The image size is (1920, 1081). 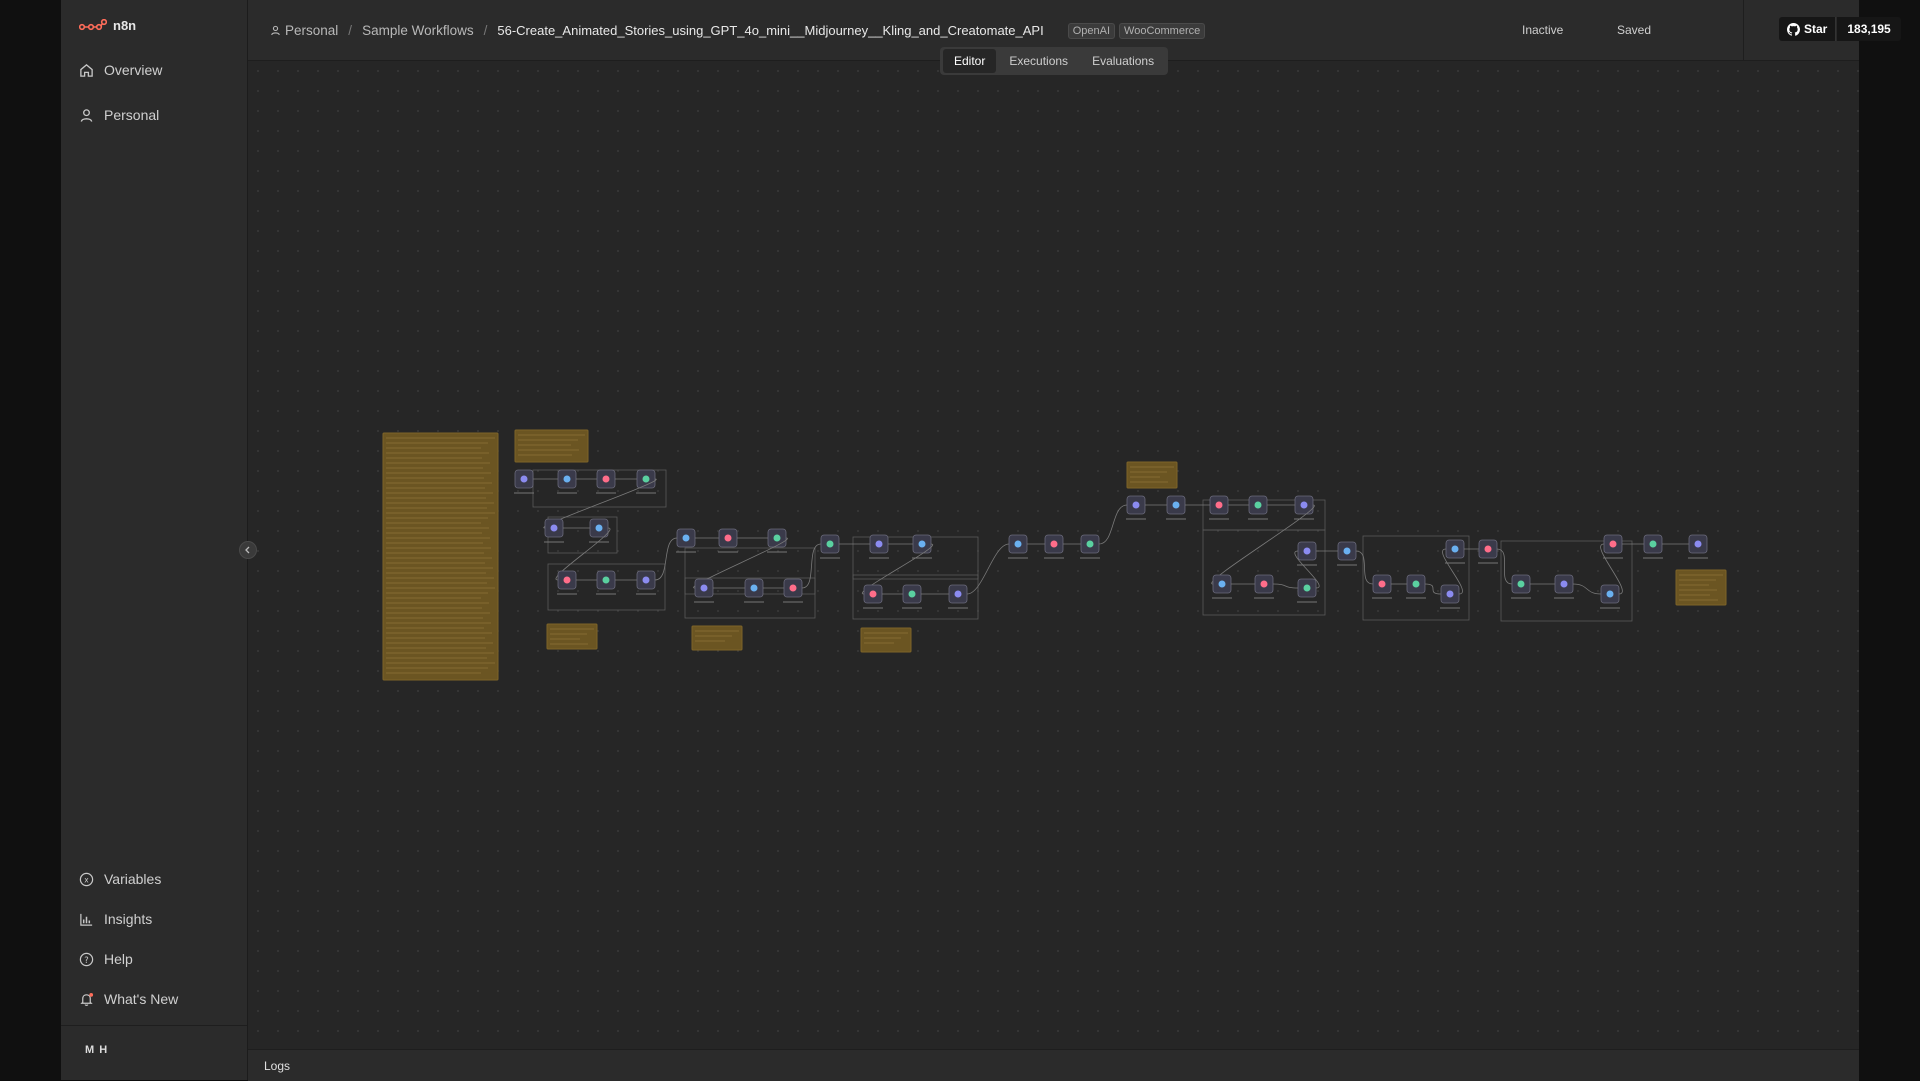 I want to click on left-margin, so click(x=30, y=540).